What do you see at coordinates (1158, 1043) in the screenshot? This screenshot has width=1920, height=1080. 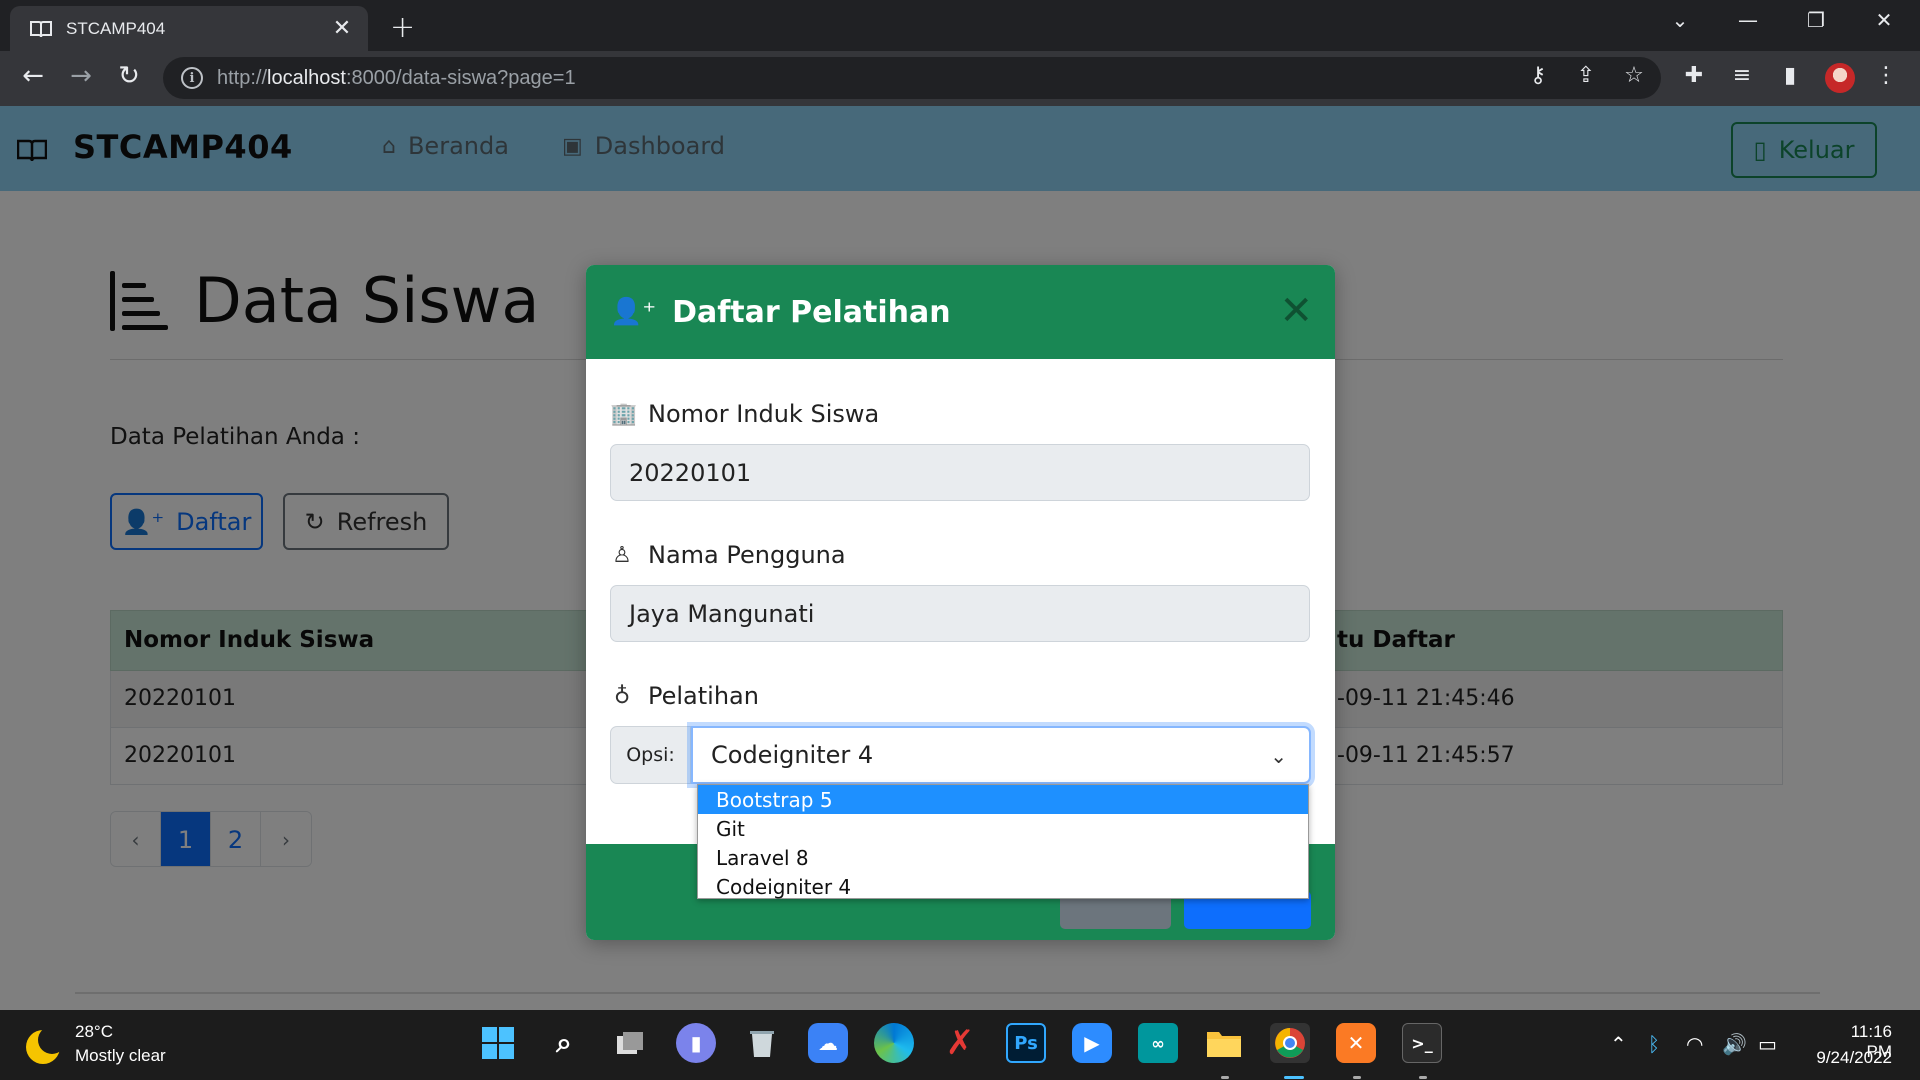 I see `arduino-icon: ∞` at bounding box center [1158, 1043].